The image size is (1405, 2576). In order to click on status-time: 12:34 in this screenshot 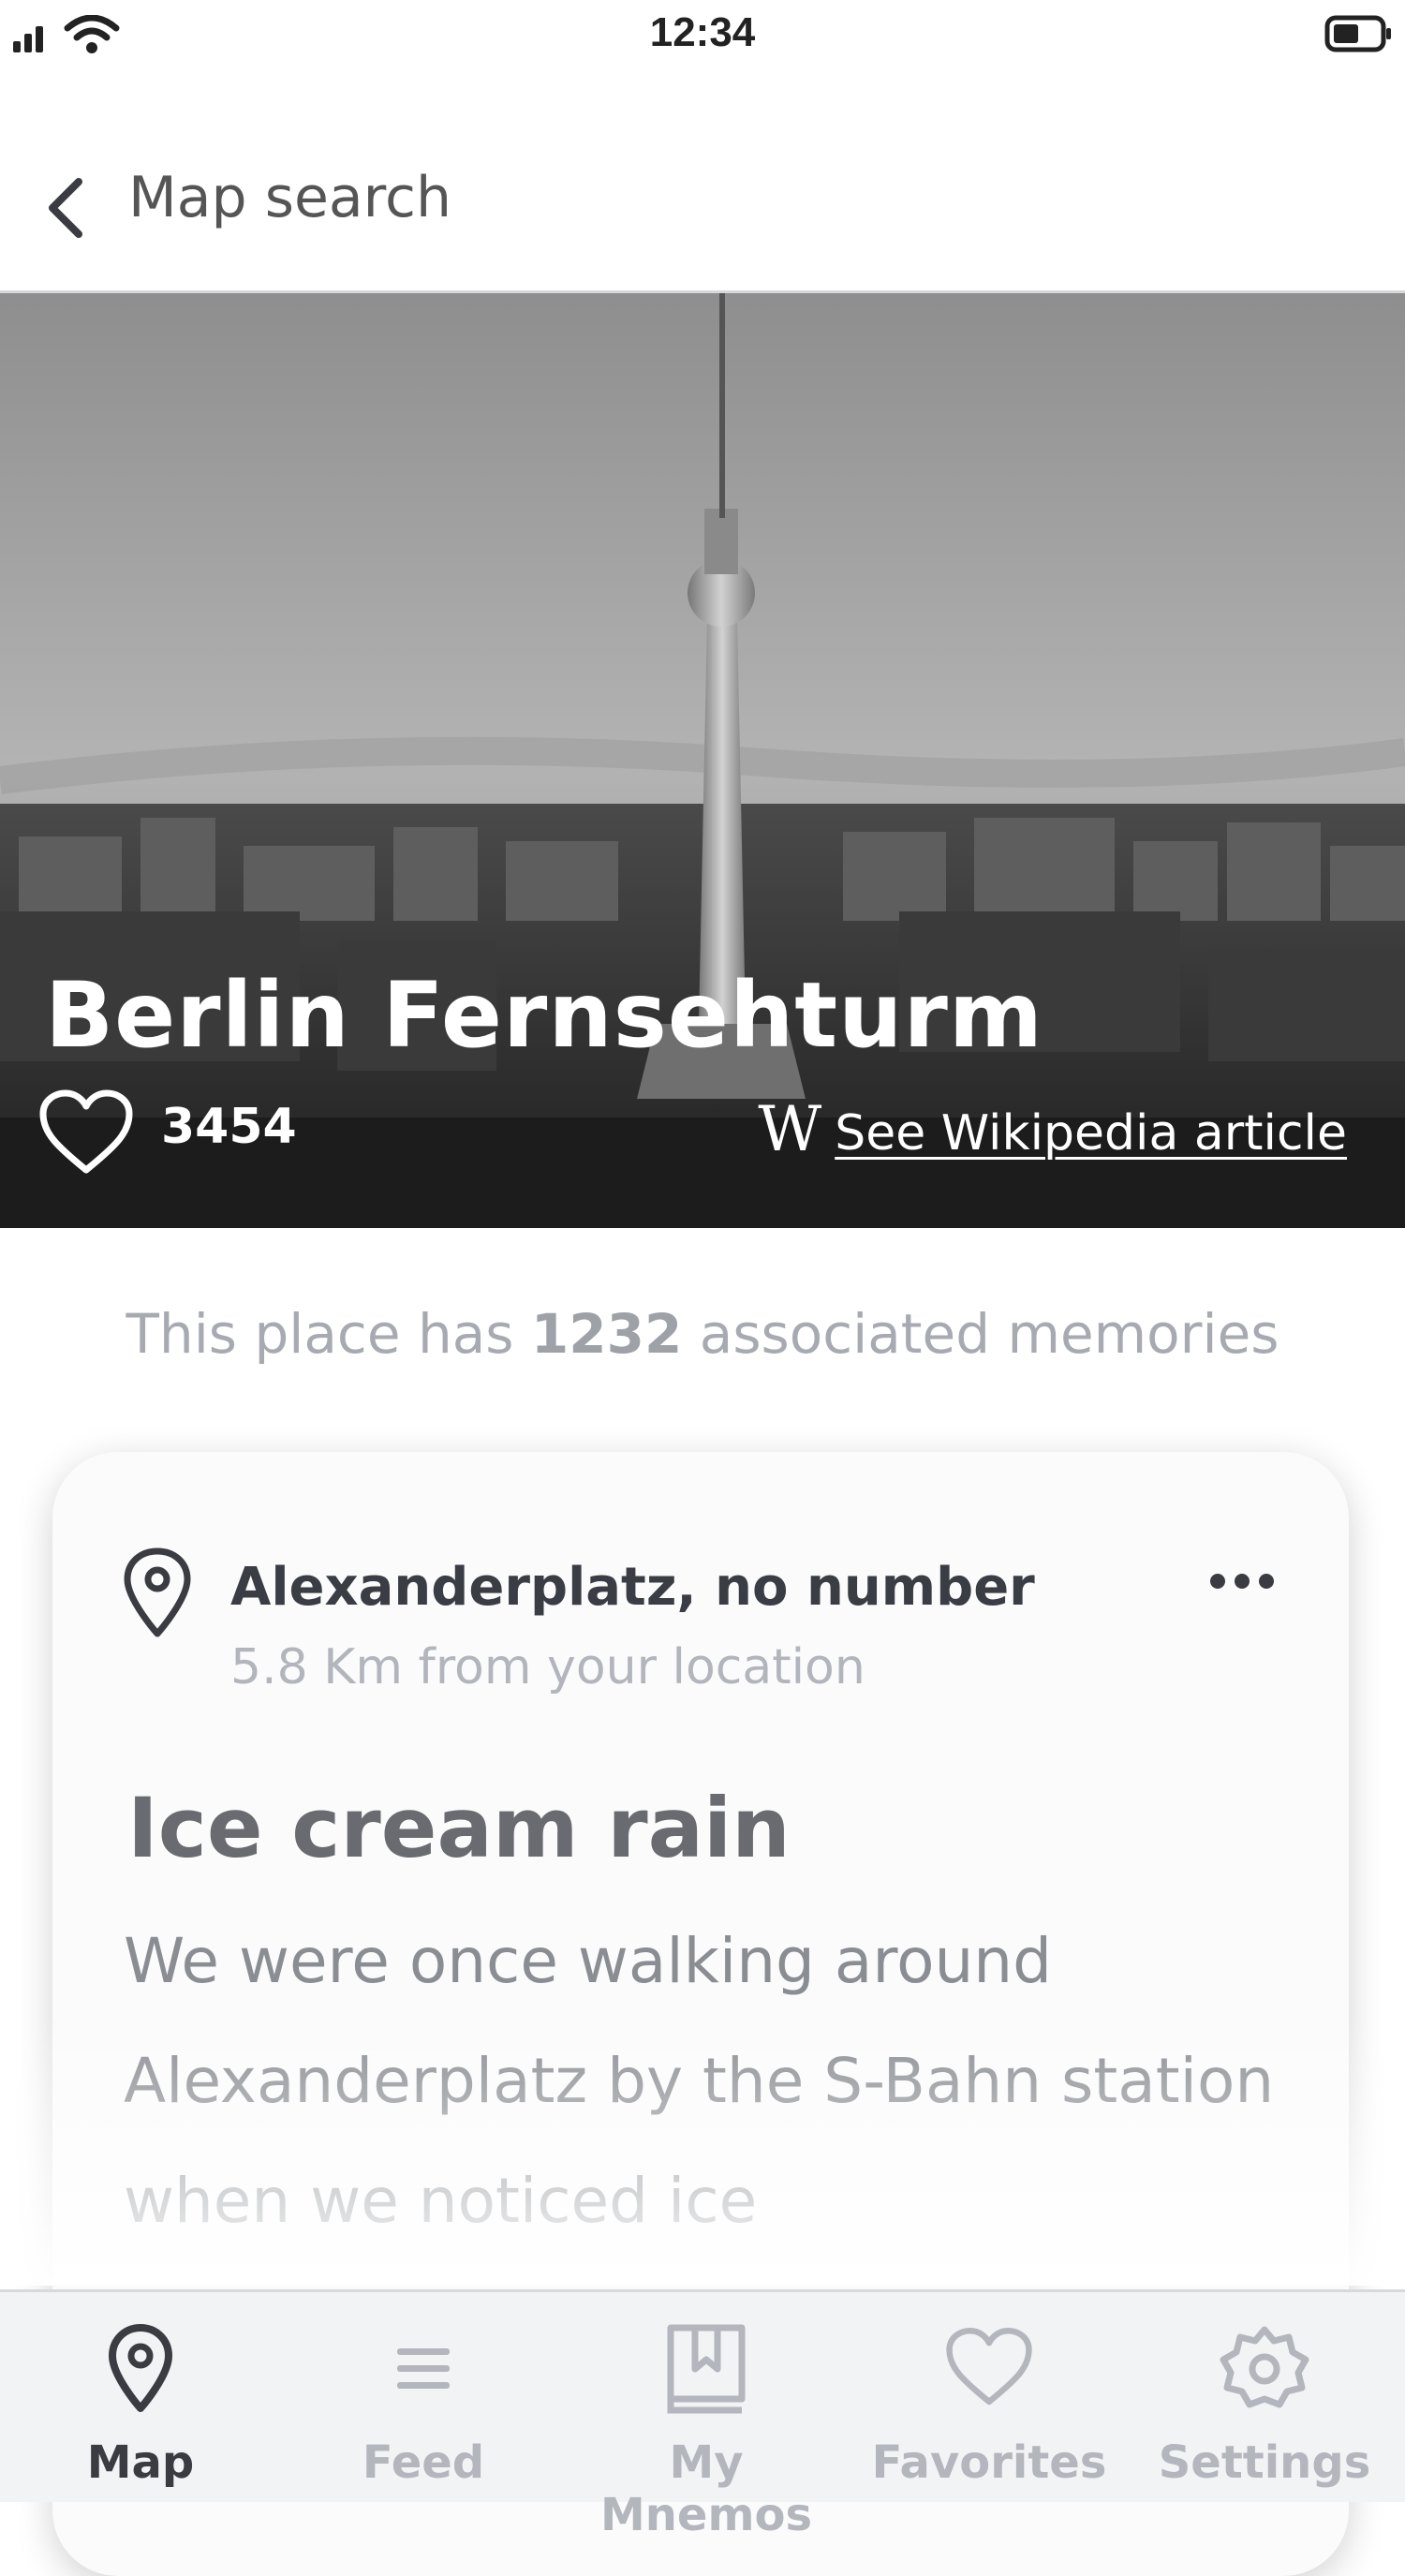, I will do `click(702, 32)`.